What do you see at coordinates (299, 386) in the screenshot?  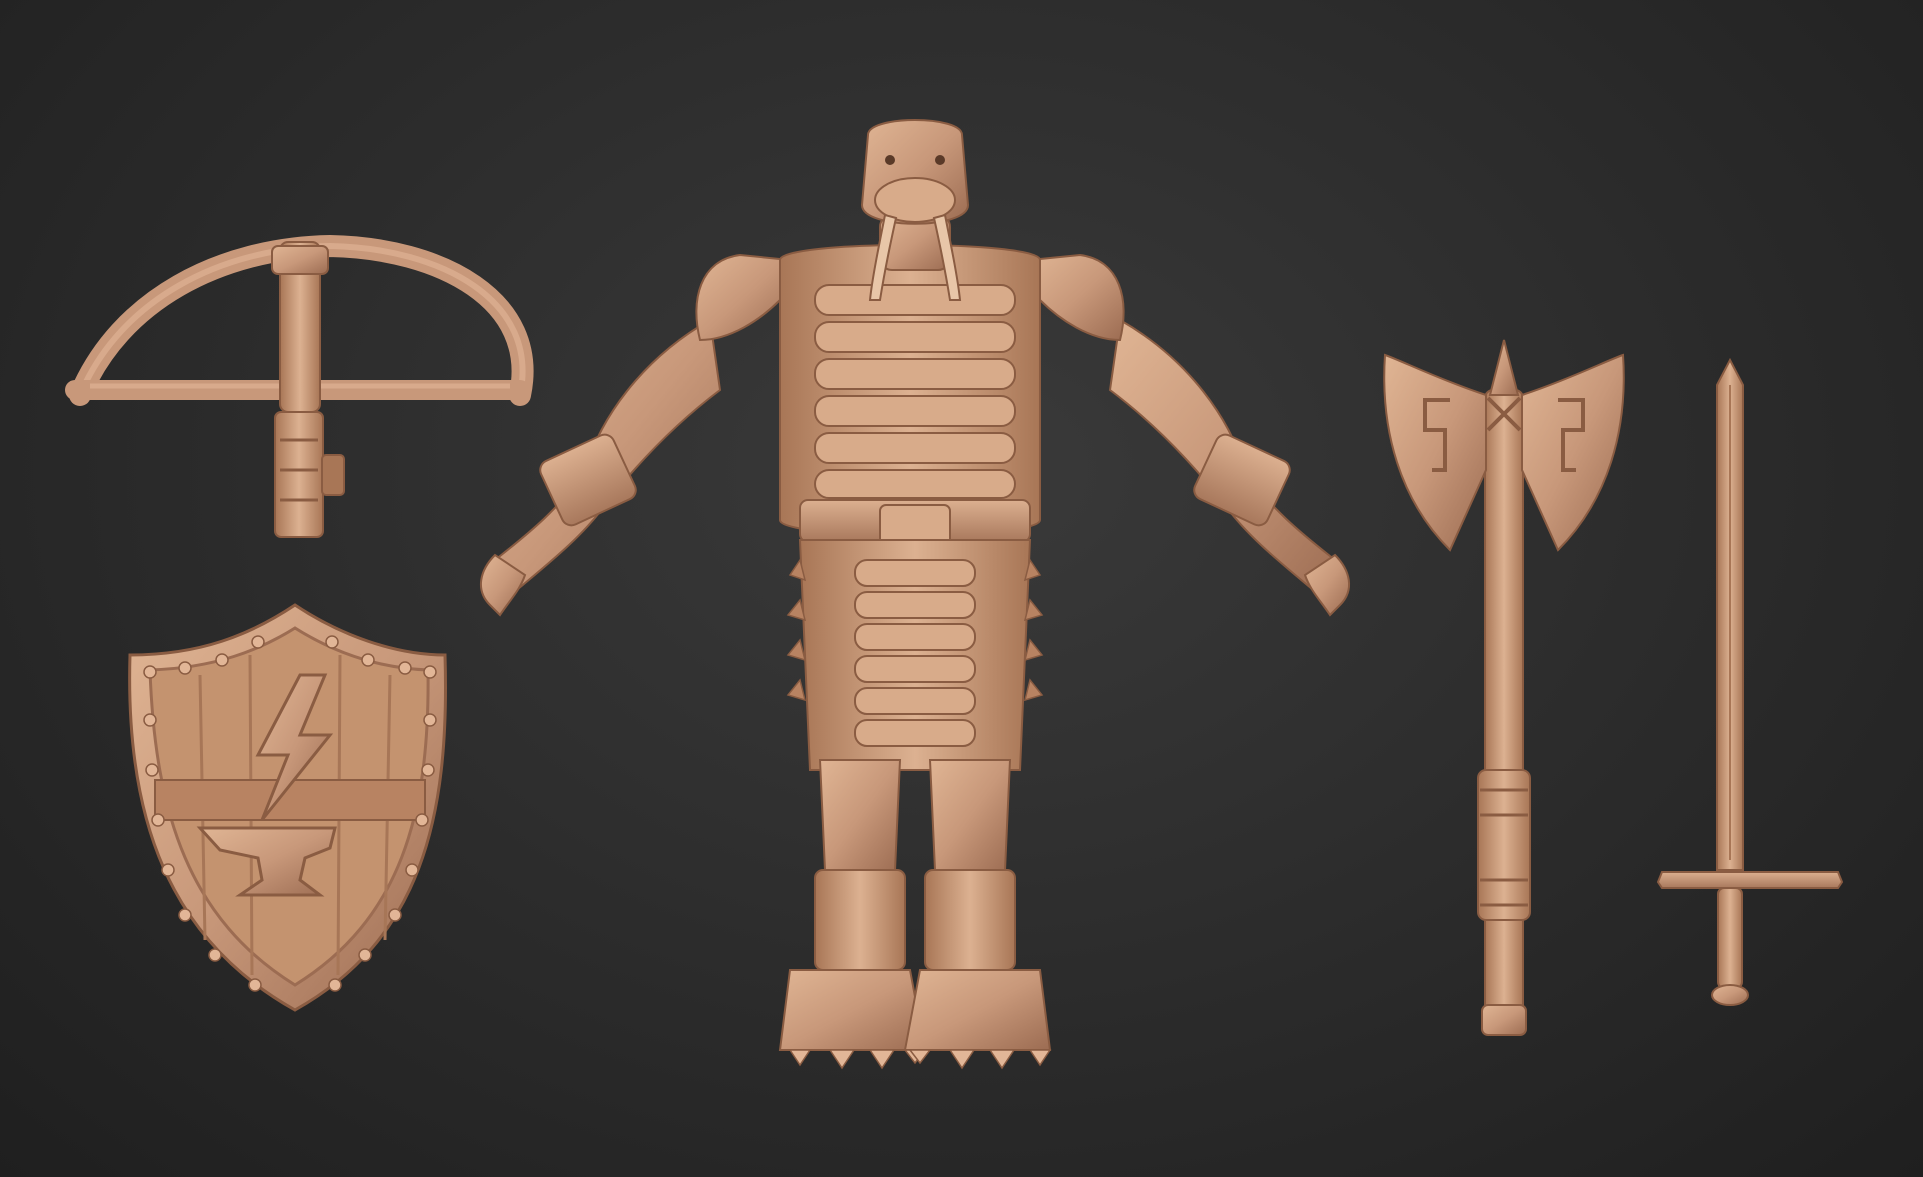 I see `crossbow-icon` at bounding box center [299, 386].